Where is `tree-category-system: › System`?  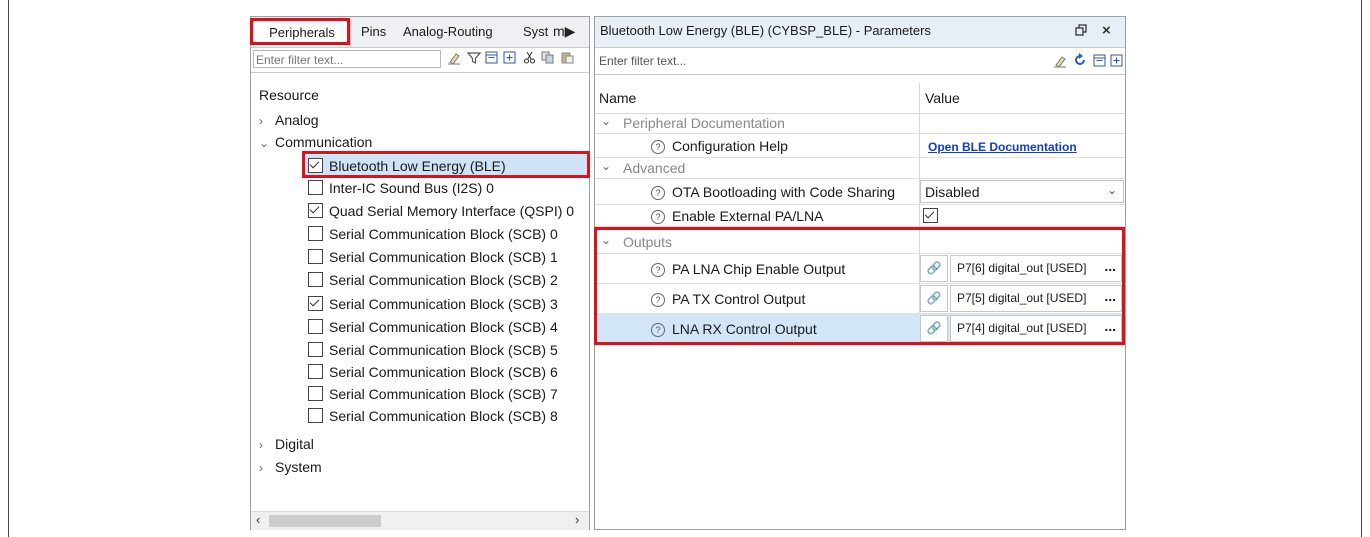
tree-category-system: › System is located at coordinates (290, 467).